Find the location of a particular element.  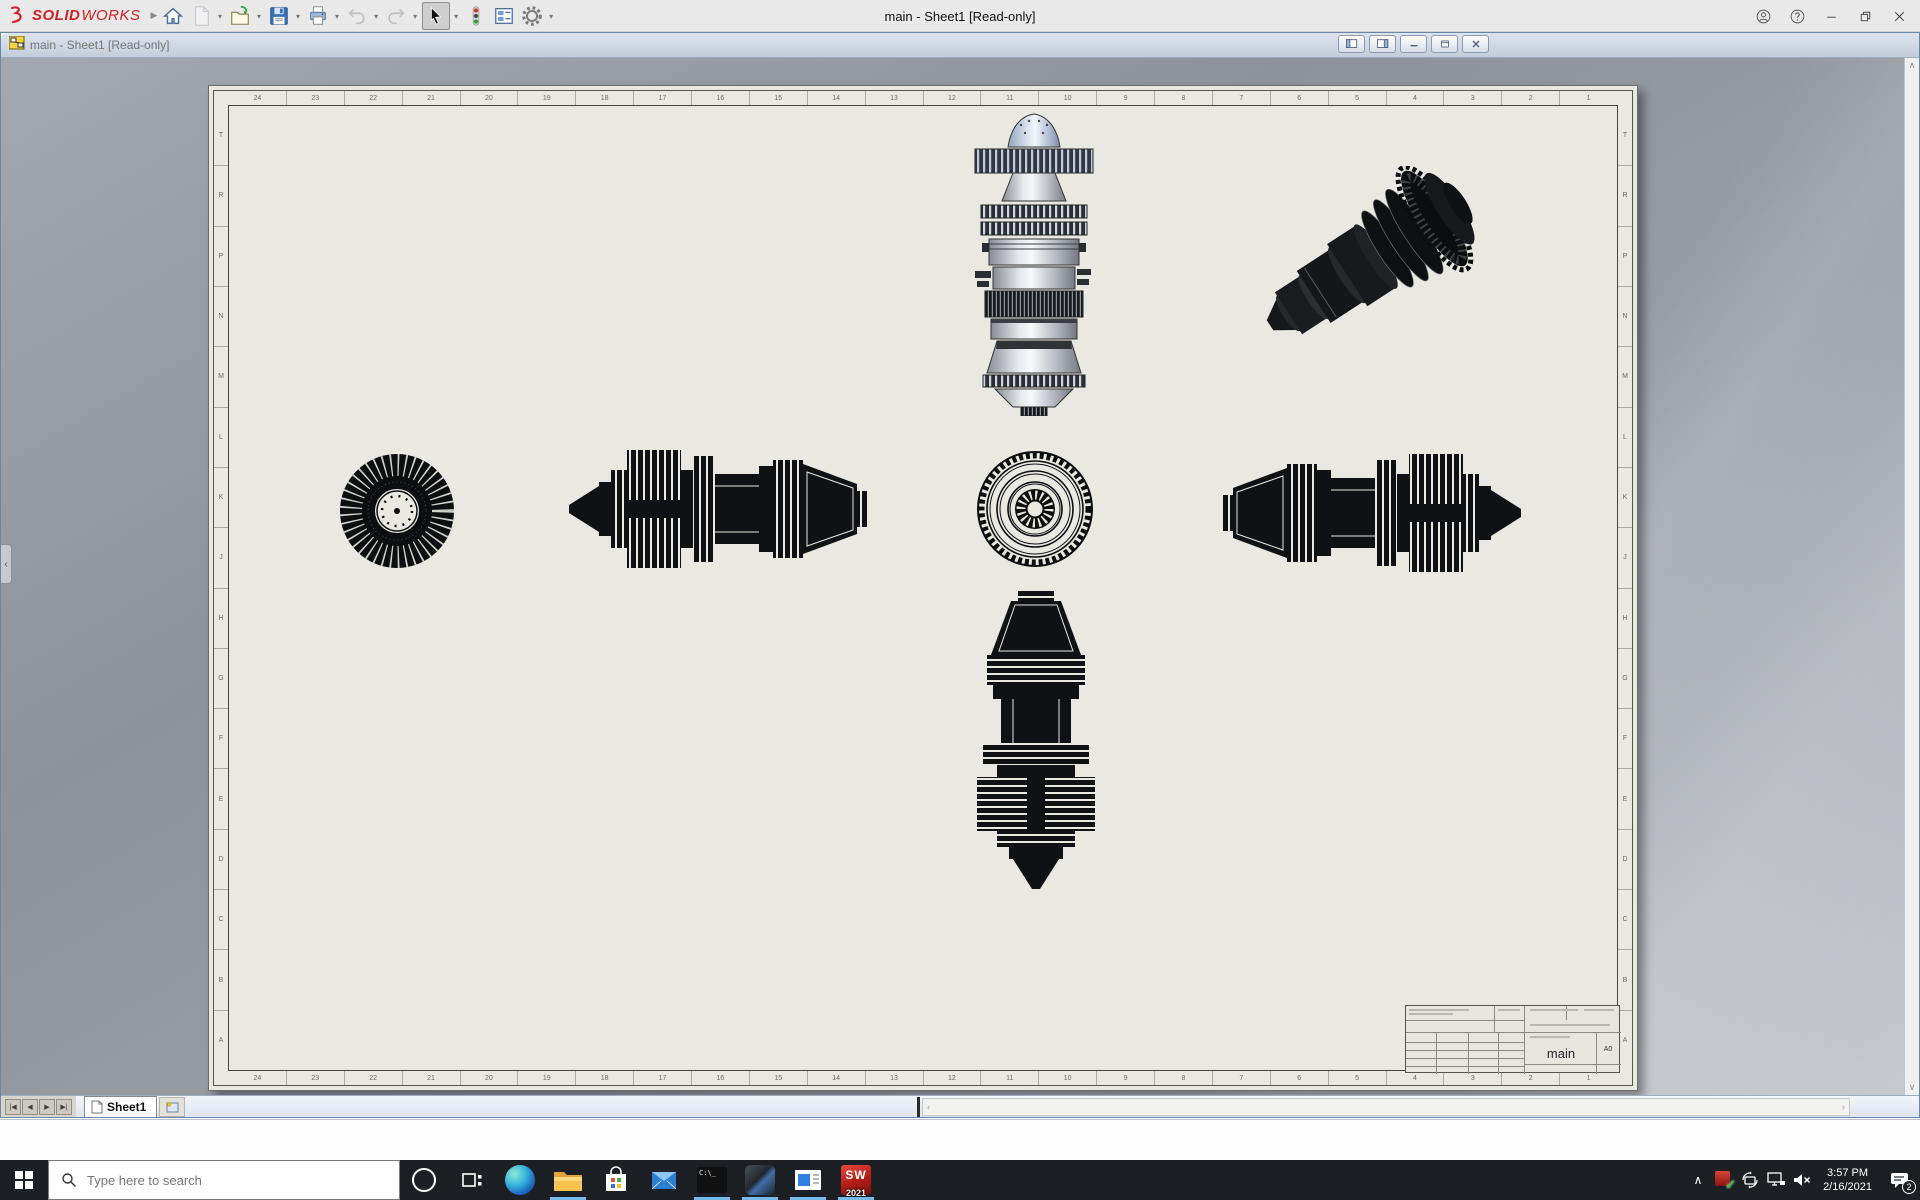

taskbar-clock: 3:57 PM 2/16/2021 is located at coordinates (1847, 1180).